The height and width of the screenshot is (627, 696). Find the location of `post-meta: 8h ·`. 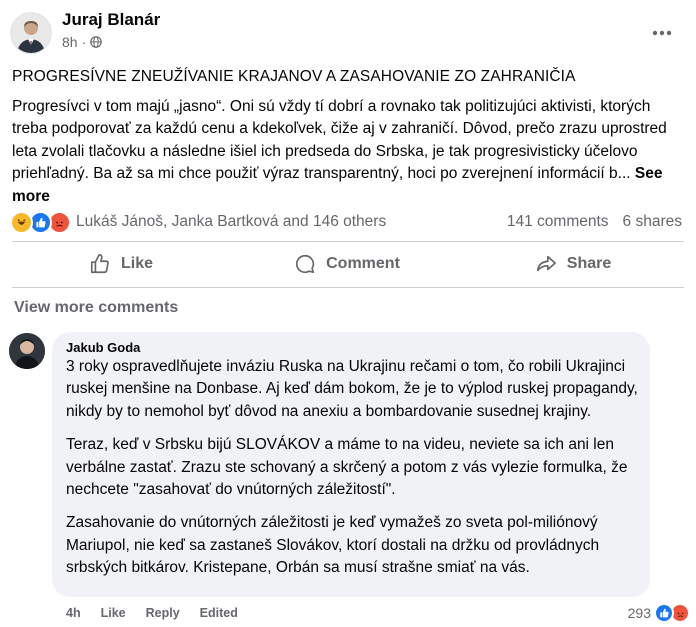

post-meta: 8h · is located at coordinates (82, 42).